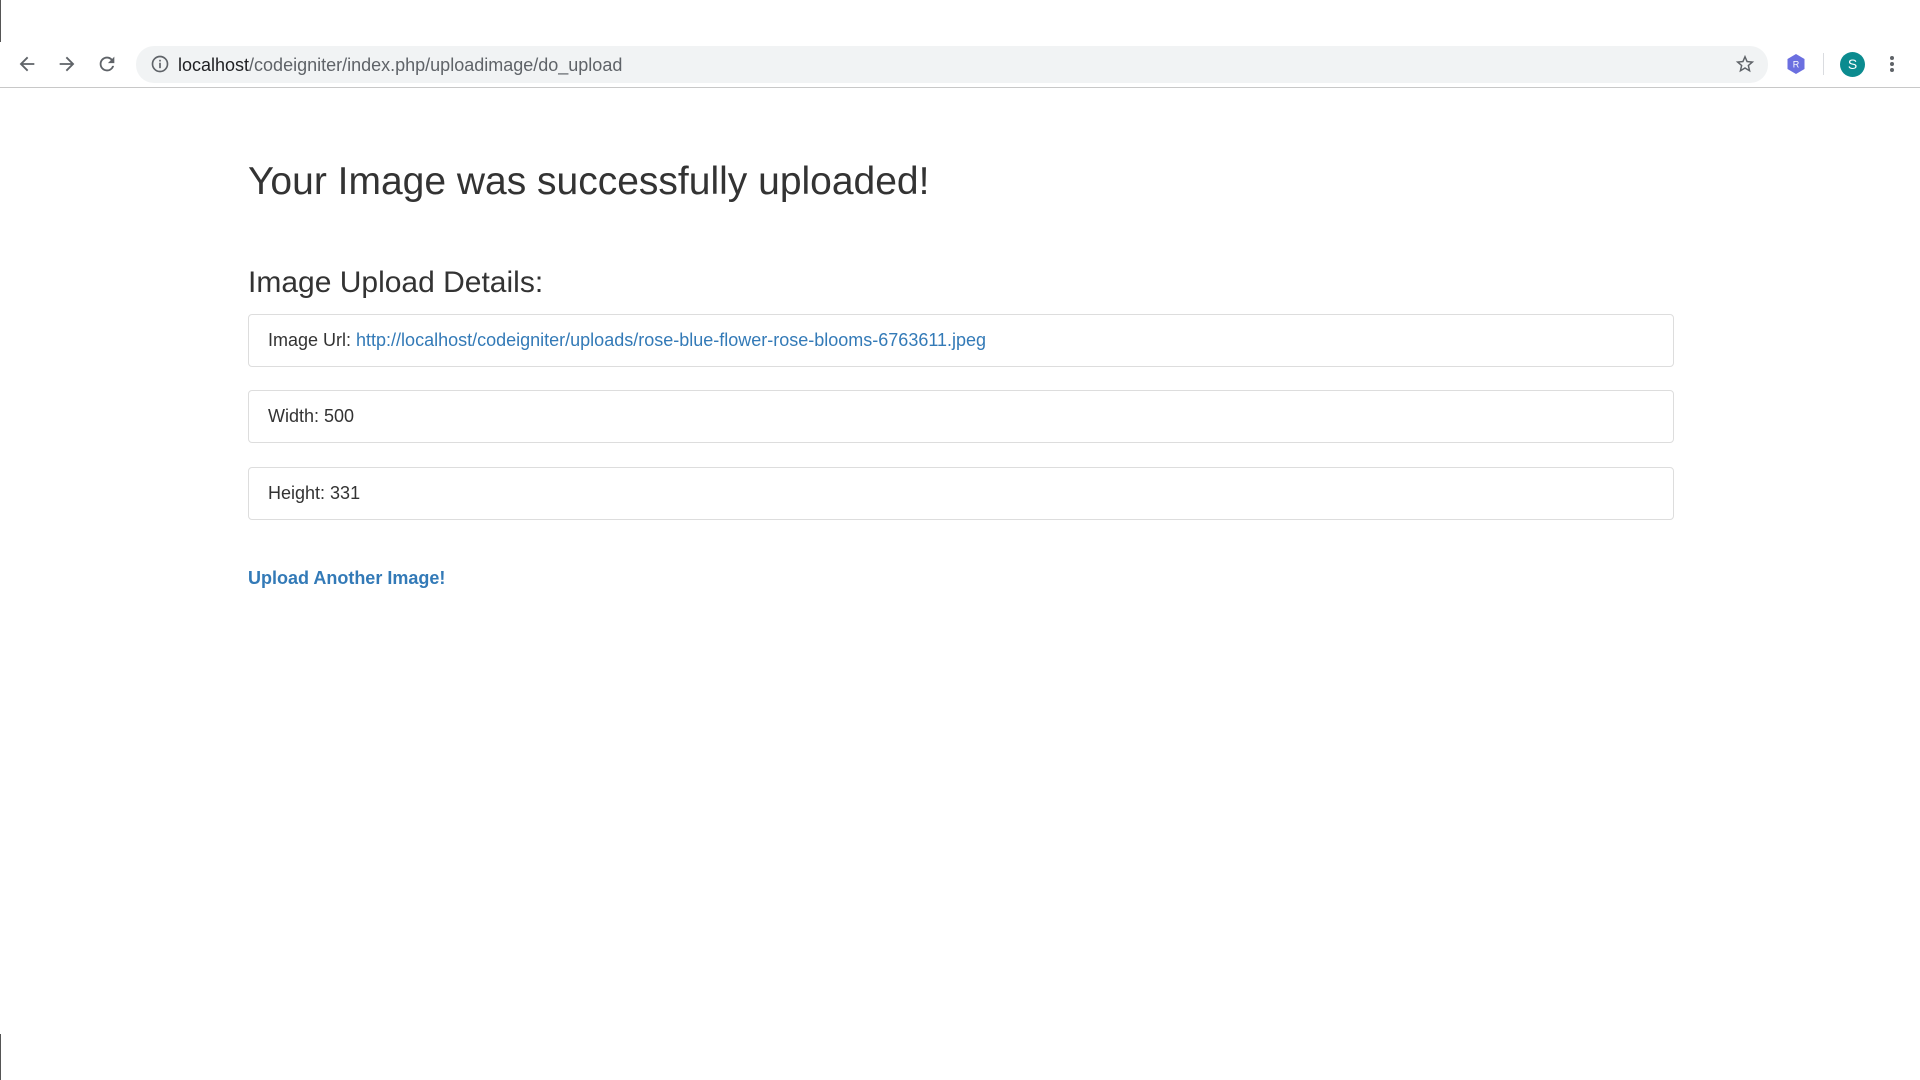 Image resolution: width=1920 pixels, height=1080 pixels. Describe the element at coordinates (961, 416) in the screenshot. I see `width-box: Width: 500` at that location.